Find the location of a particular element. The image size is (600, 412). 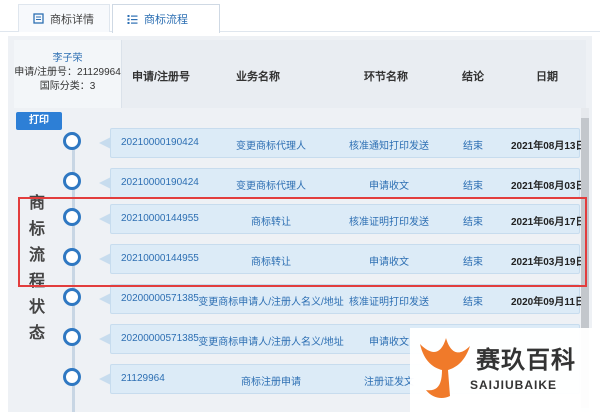

cell-number: 21129964 is located at coordinates (143, 378).